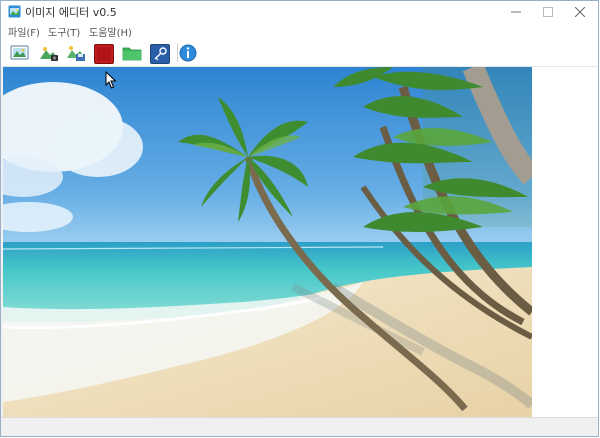  Describe the element at coordinates (64, 31) in the screenshot. I see `menu-tools: 도구(T)` at that location.